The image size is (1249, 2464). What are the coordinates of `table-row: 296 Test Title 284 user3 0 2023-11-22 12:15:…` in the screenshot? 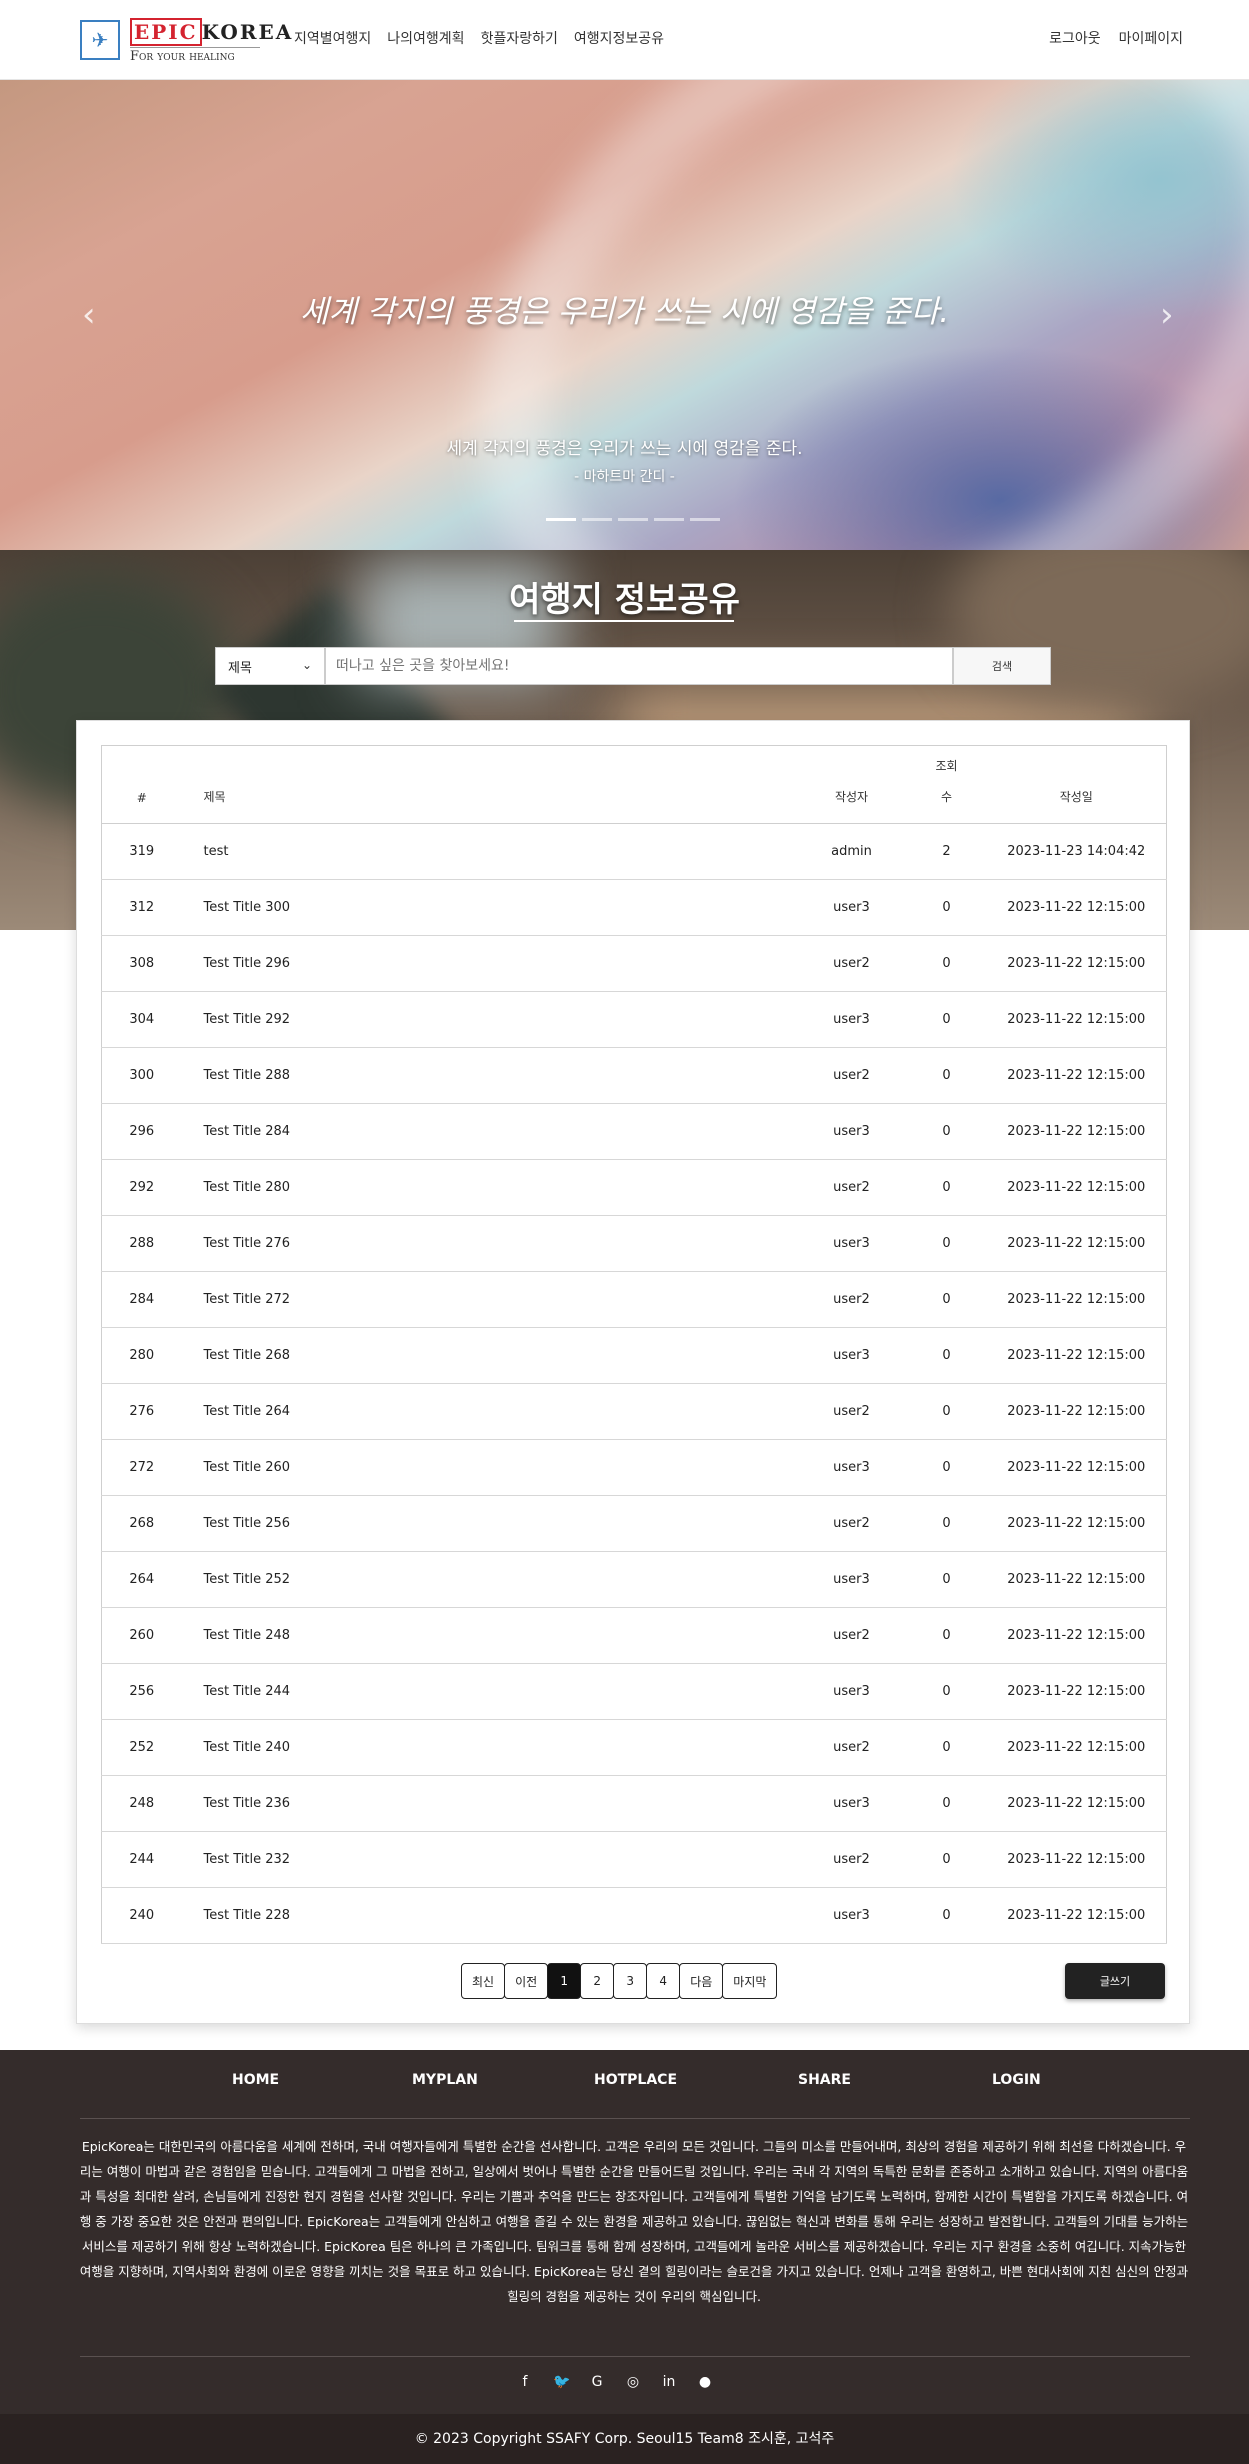 It's located at (634, 1131).